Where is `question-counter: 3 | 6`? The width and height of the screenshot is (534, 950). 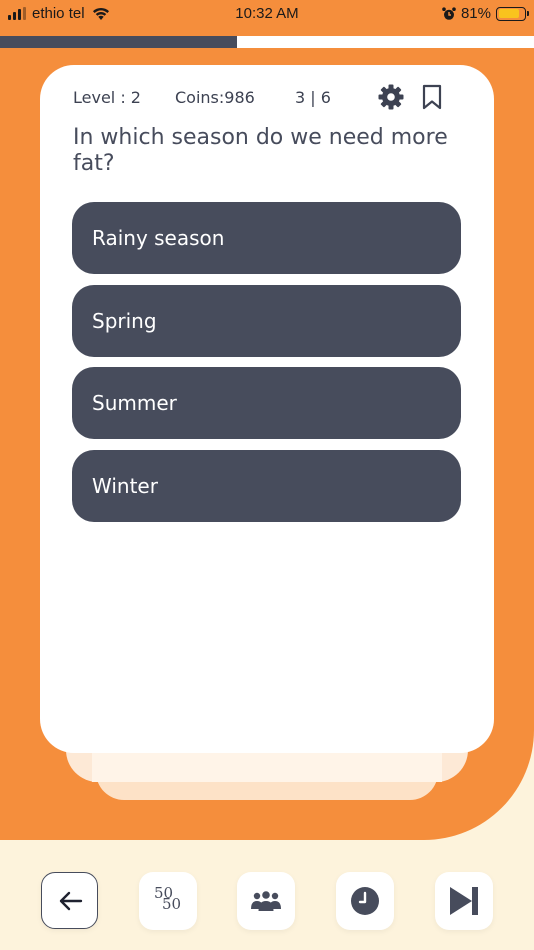 question-counter: 3 | 6 is located at coordinates (313, 97).